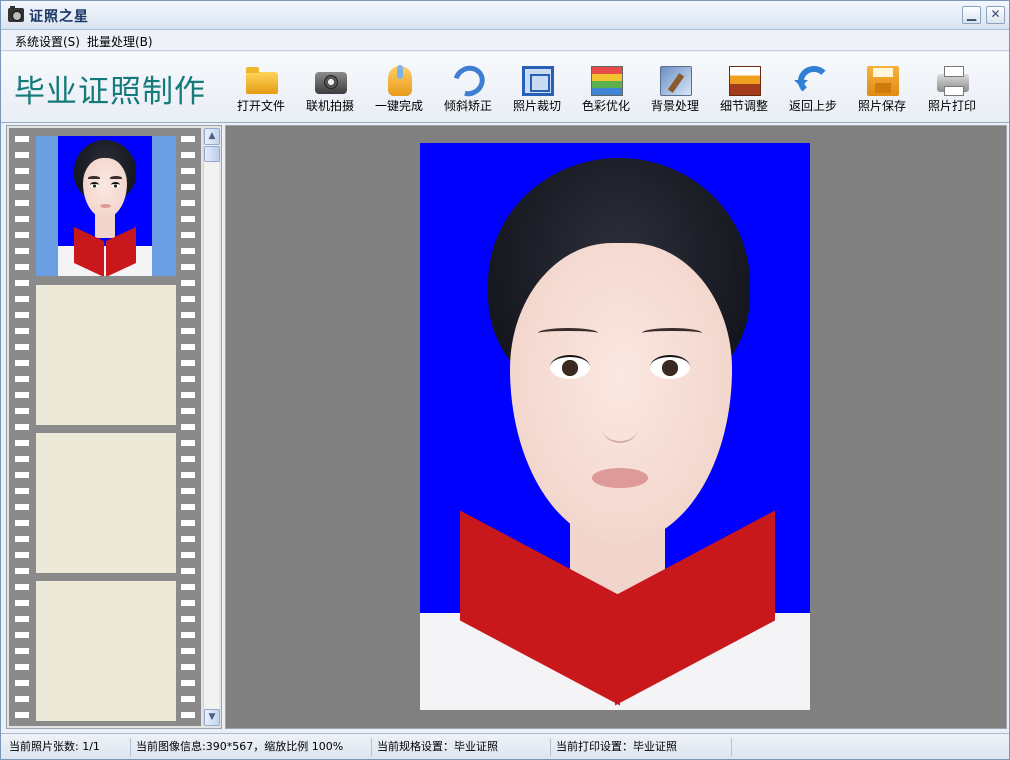 Image resolution: width=1010 pixels, height=760 pixels. Describe the element at coordinates (674, 106) in the screenshot. I see `tool-label: 背景处理` at that location.